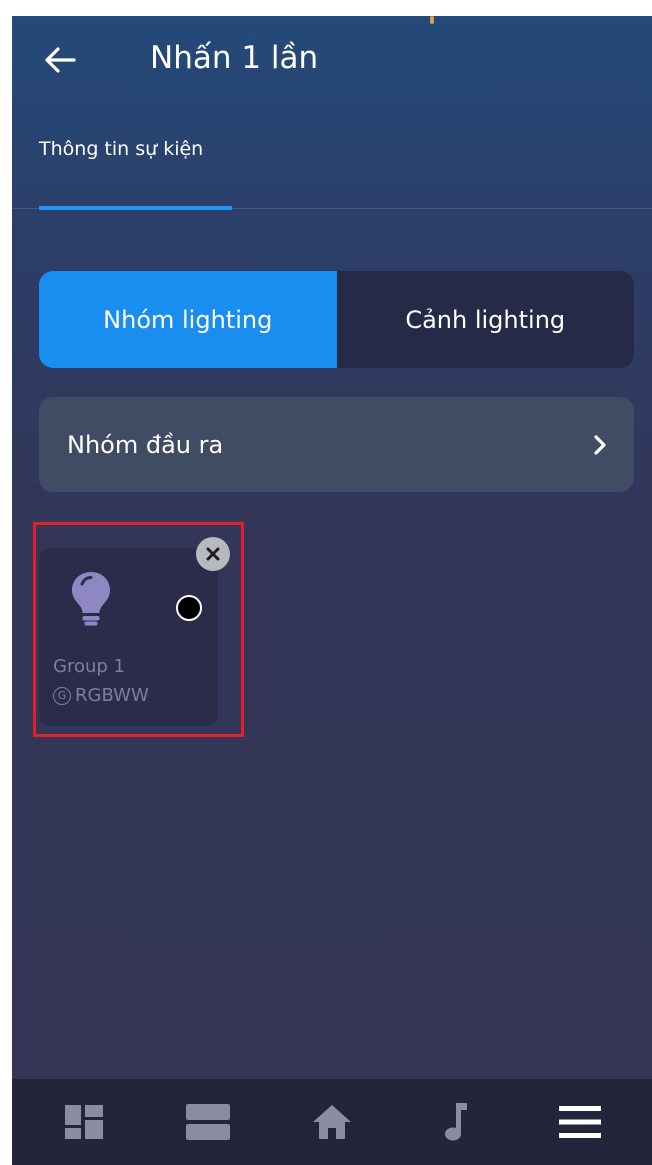 The image size is (652, 1165). I want to click on device-type-label: RGBWW, so click(112, 695).